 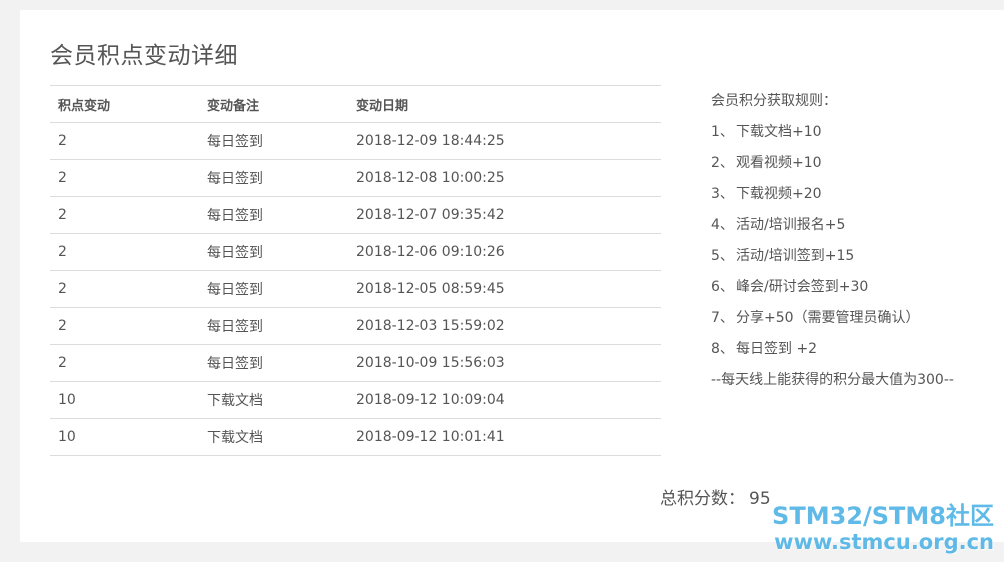 I want to click on column-header-points: 积点变动, so click(x=124, y=104).